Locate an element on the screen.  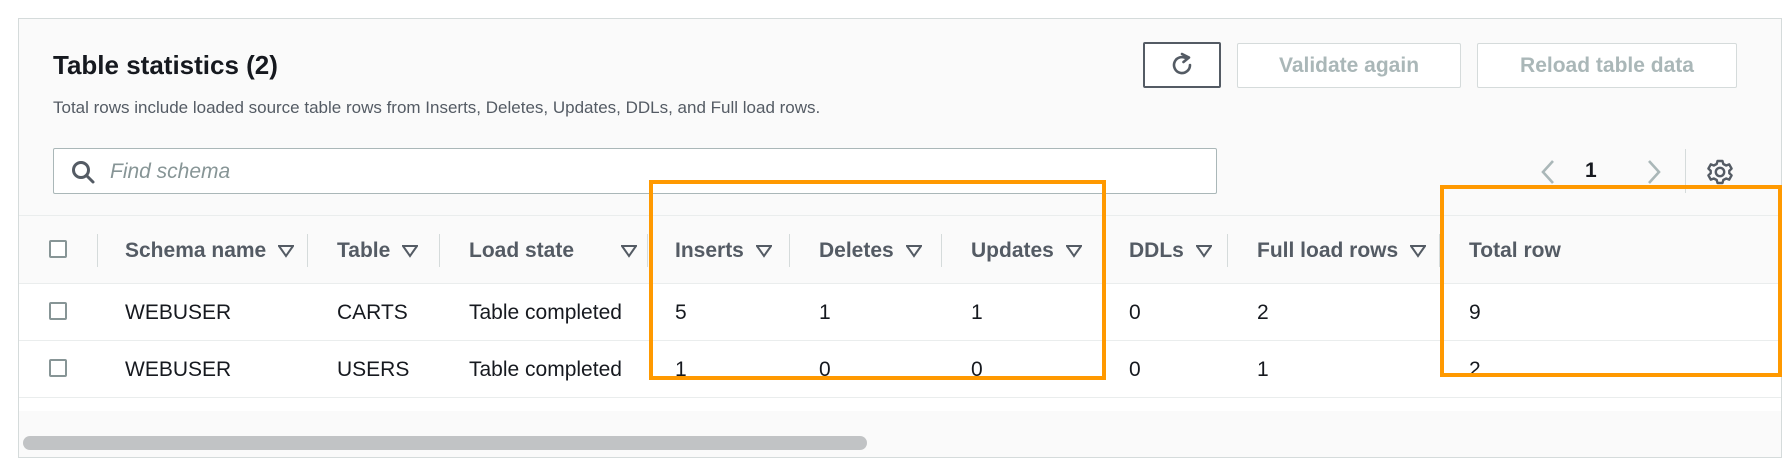
column-header-full-load-rows: Full load rows is located at coordinates (1342, 250).